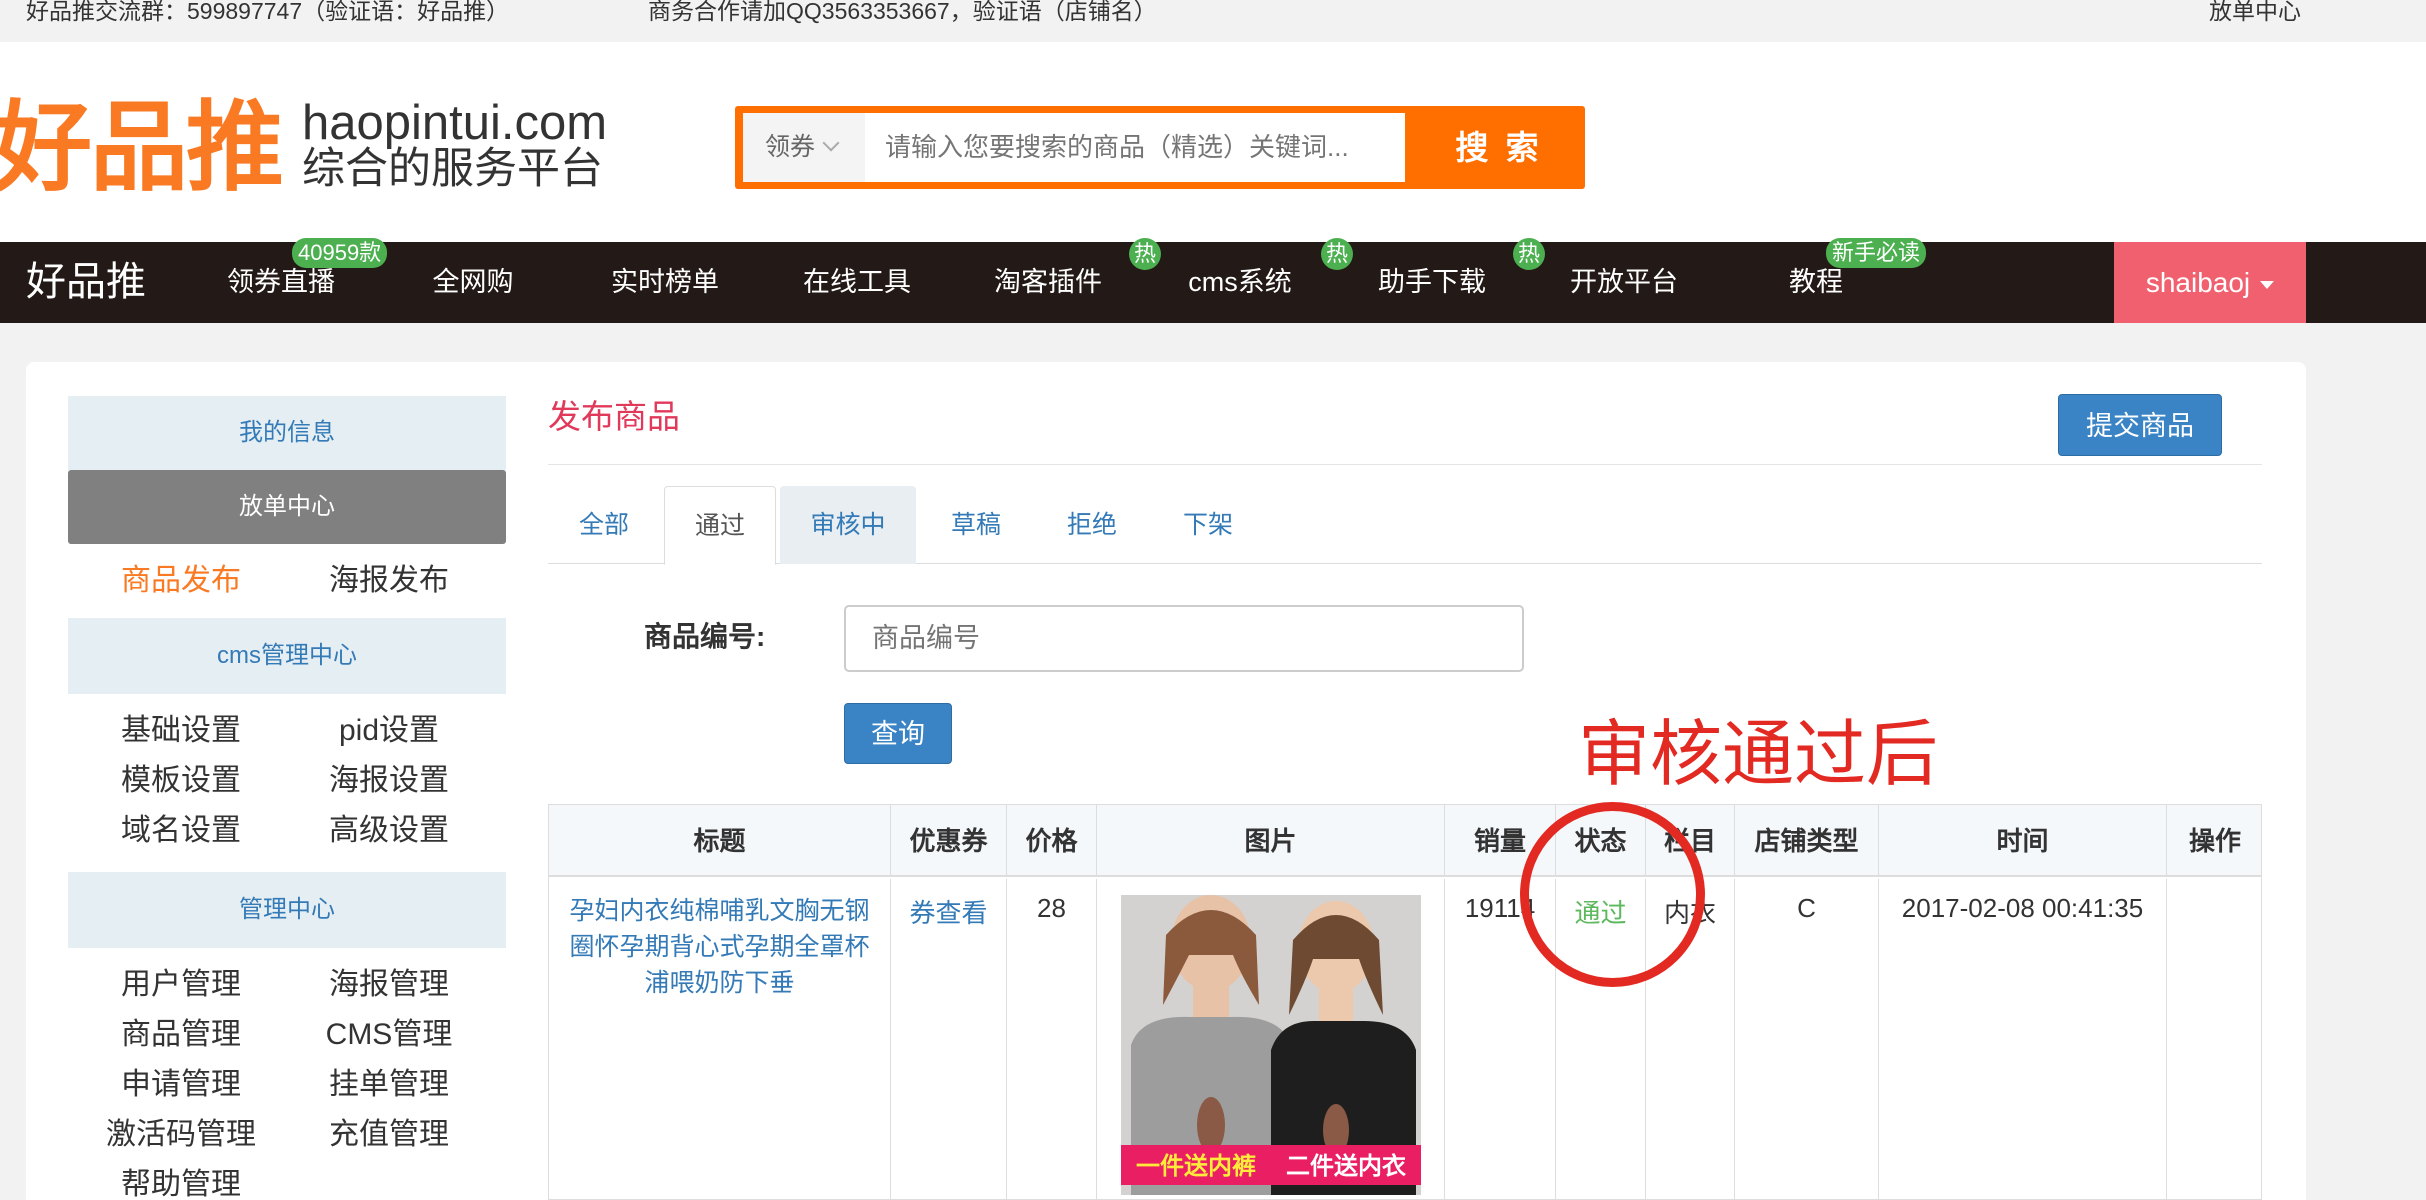 This screenshot has height=1200, width=2426. Describe the element at coordinates (719, 947) in the screenshot. I see `goods-title-link: 孕妇内衣纯棉哺乳文胸无钢圈怀孕期背心式孕期全罩杯浦喂奶防下垂` at that location.